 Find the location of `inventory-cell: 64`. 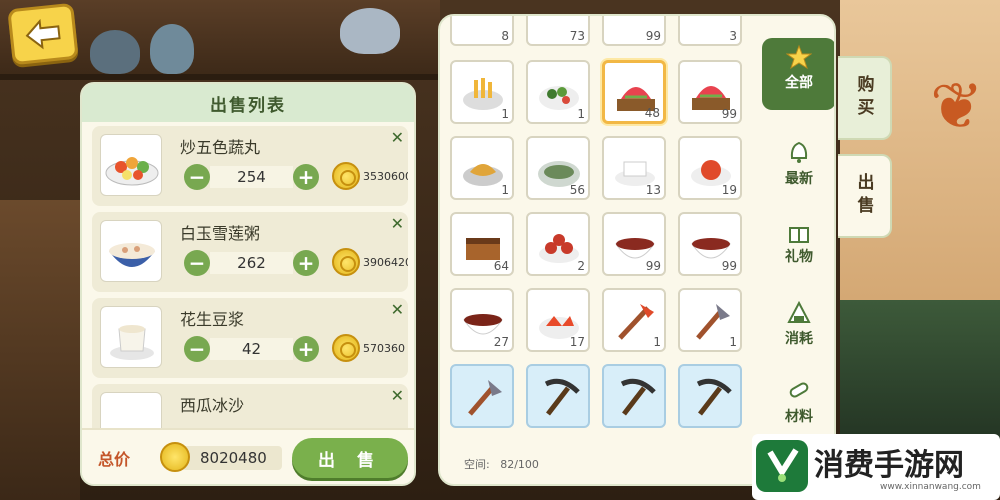

inventory-cell: 64 is located at coordinates (482, 244).